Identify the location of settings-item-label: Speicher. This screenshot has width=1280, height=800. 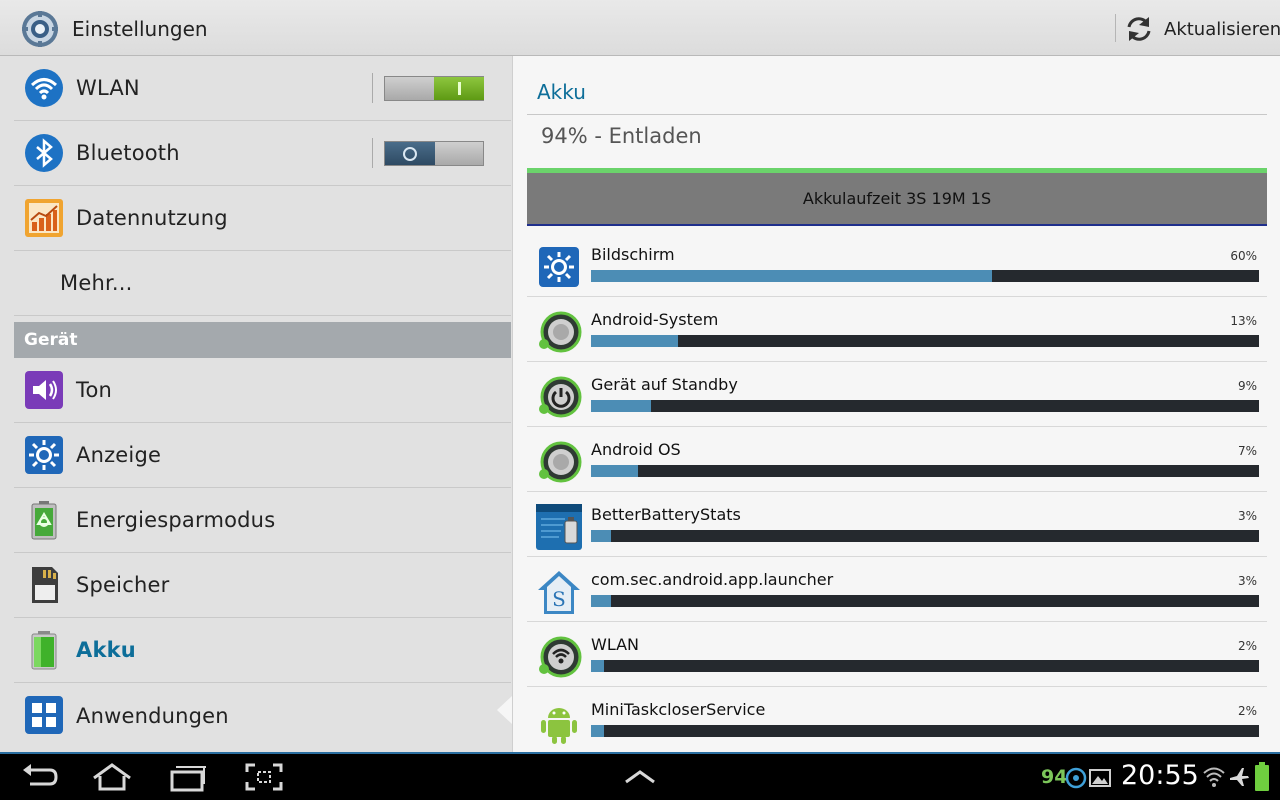
(123, 585).